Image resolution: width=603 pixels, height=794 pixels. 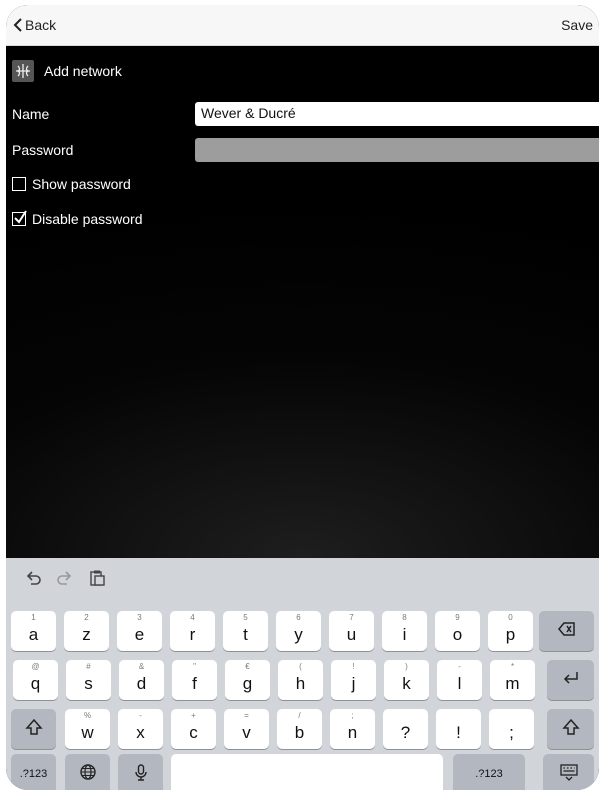 I want to click on page-title: Add network, so click(x=83, y=71).